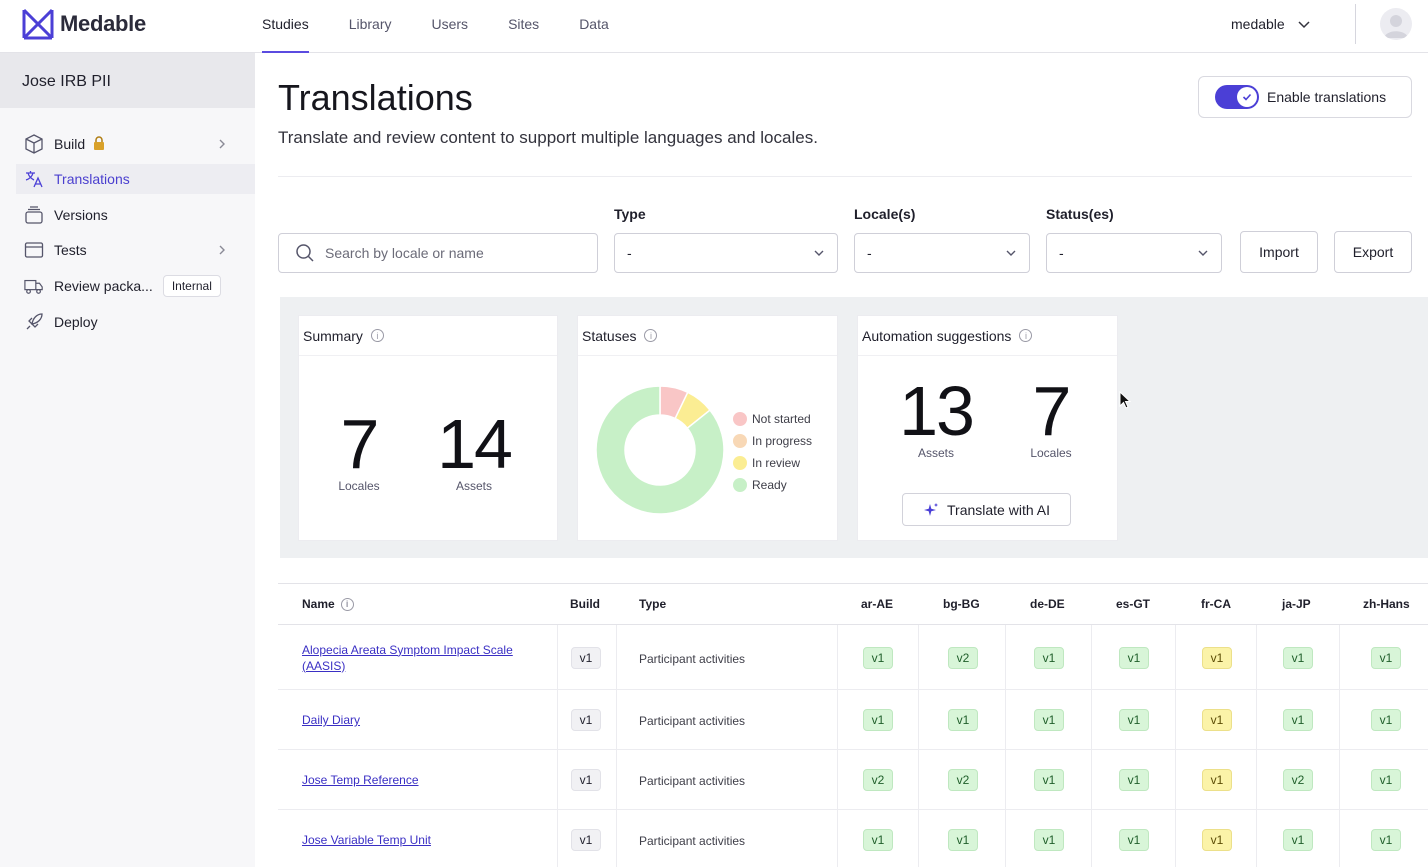 This screenshot has height=867, width=1428. I want to click on column-header-locale: bg-BG, so click(961, 604).